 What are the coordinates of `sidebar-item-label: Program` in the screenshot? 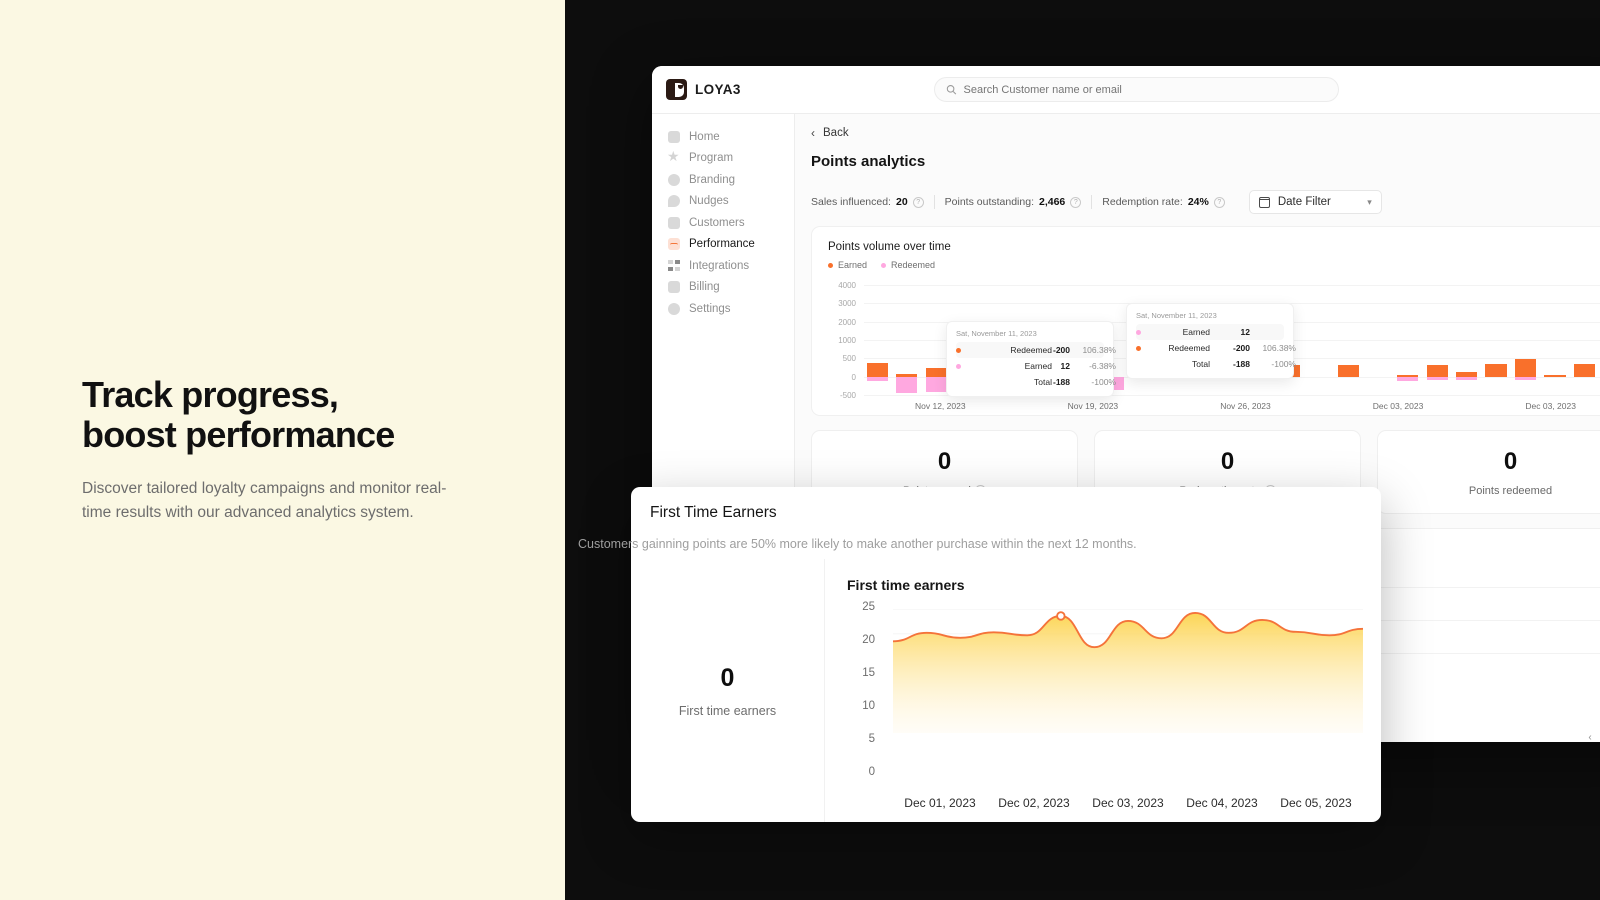 It's located at (711, 158).